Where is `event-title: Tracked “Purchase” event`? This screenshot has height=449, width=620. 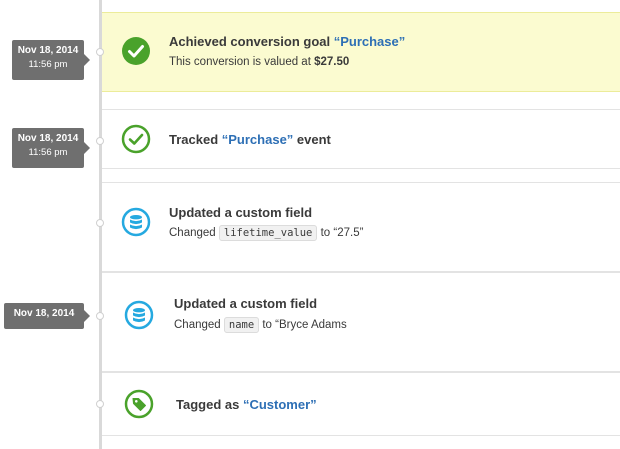 event-title: Tracked “Purchase” event is located at coordinates (250, 139).